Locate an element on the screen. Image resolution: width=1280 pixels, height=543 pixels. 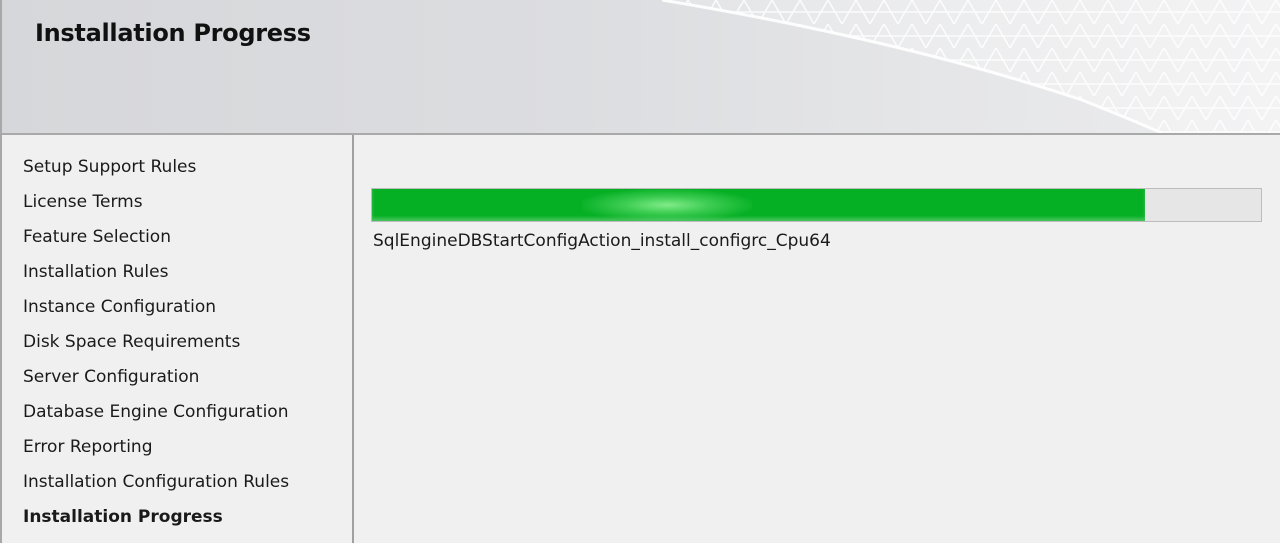
progress-bar-glow is located at coordinates (667, 205).